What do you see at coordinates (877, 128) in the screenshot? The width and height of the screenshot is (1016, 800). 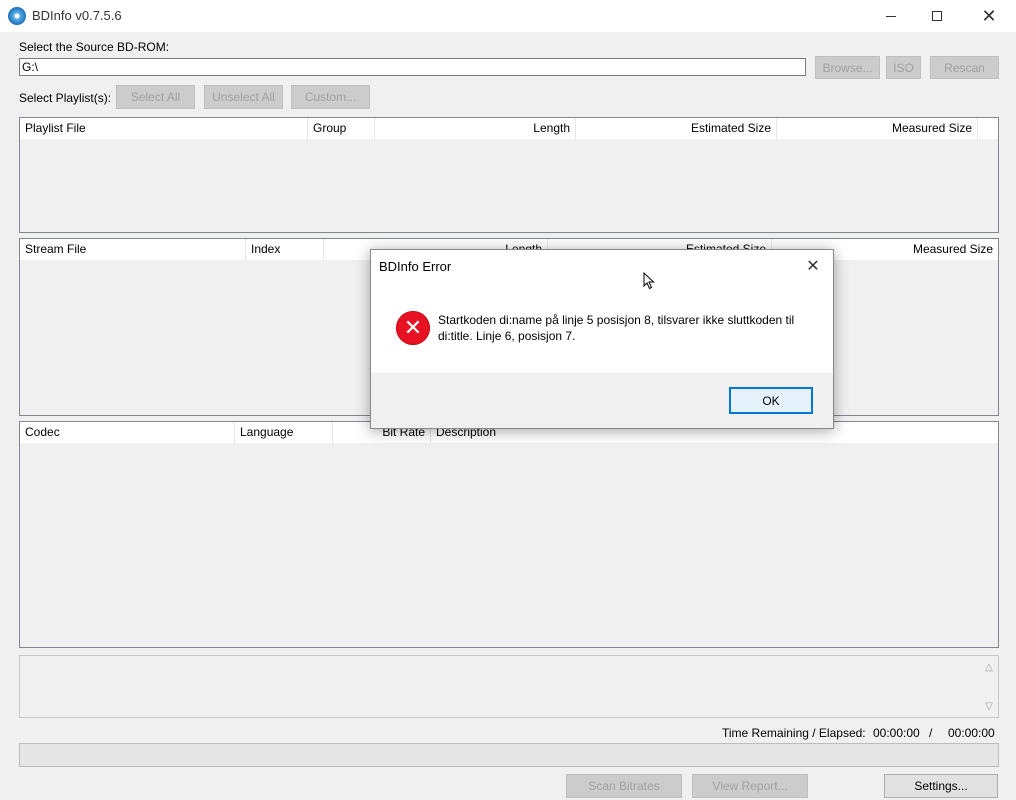 I see `column-measured-size: Measured Size` at bounding box center [877, 128].